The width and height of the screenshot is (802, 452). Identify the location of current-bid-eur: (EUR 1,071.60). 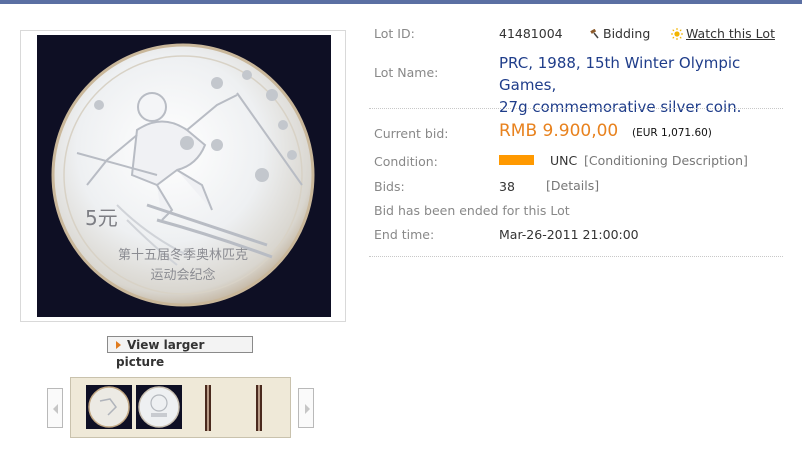
(672, 133).